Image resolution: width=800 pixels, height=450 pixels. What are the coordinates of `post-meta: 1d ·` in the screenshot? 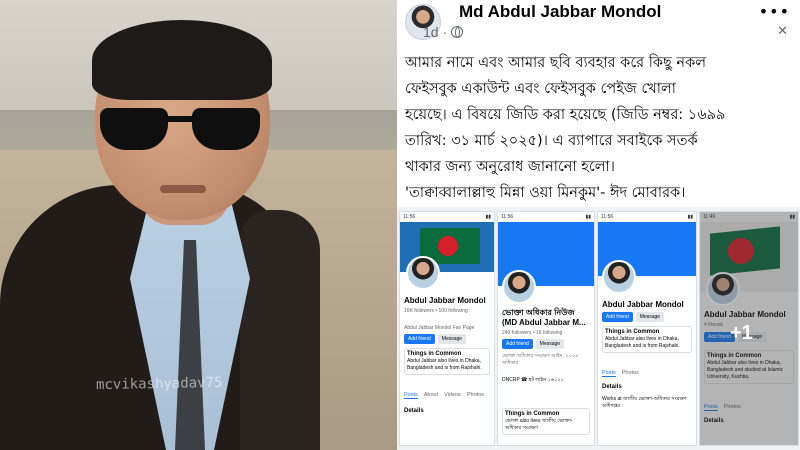 It's located at (443, 32).